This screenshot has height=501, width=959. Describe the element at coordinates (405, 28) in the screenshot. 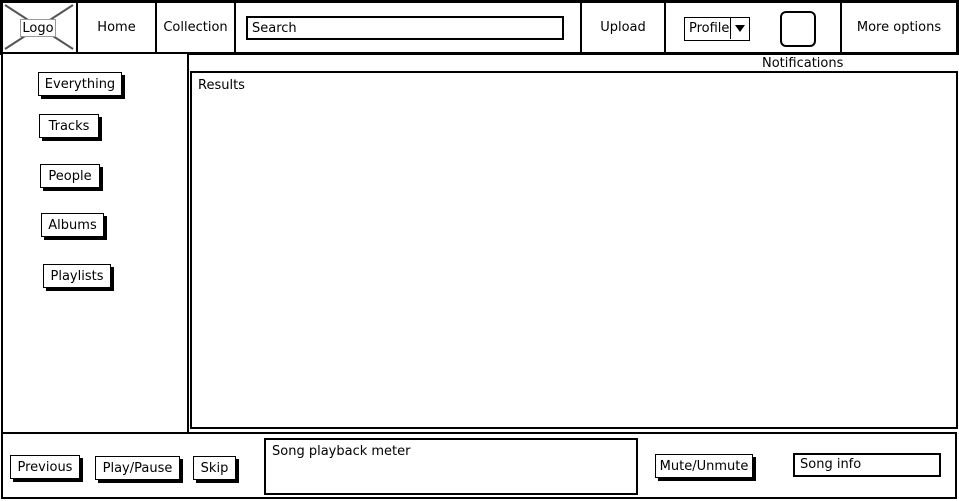

I see `search-input: Search` at that location.